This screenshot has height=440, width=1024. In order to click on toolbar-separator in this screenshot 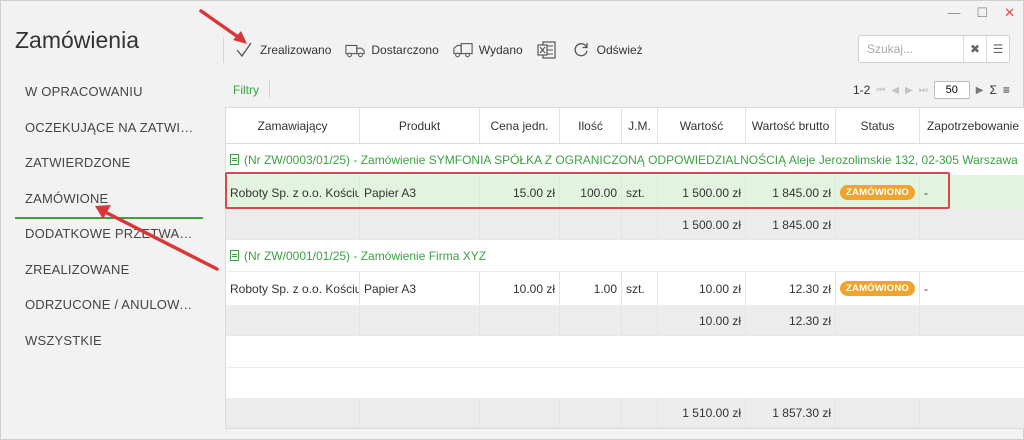, I will do `click(223, 50)`.